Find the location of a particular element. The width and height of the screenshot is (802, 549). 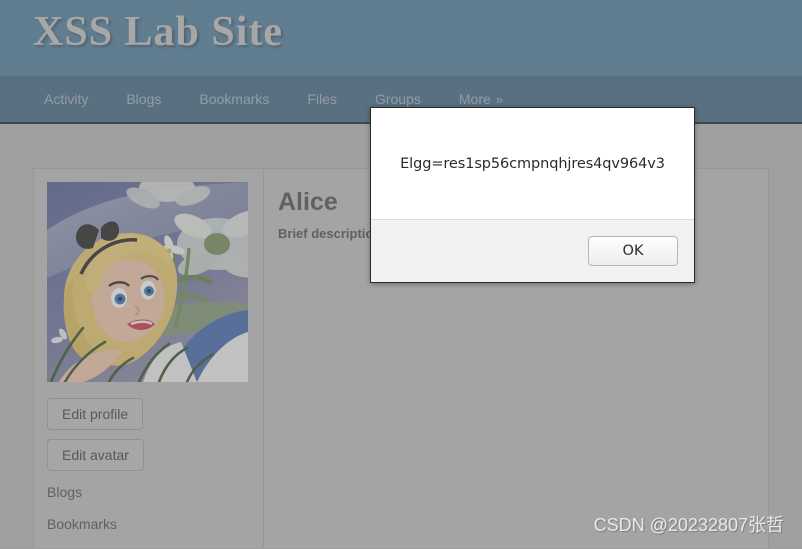

site-header: XSS Lab Site is located at coordinates (401, 38).